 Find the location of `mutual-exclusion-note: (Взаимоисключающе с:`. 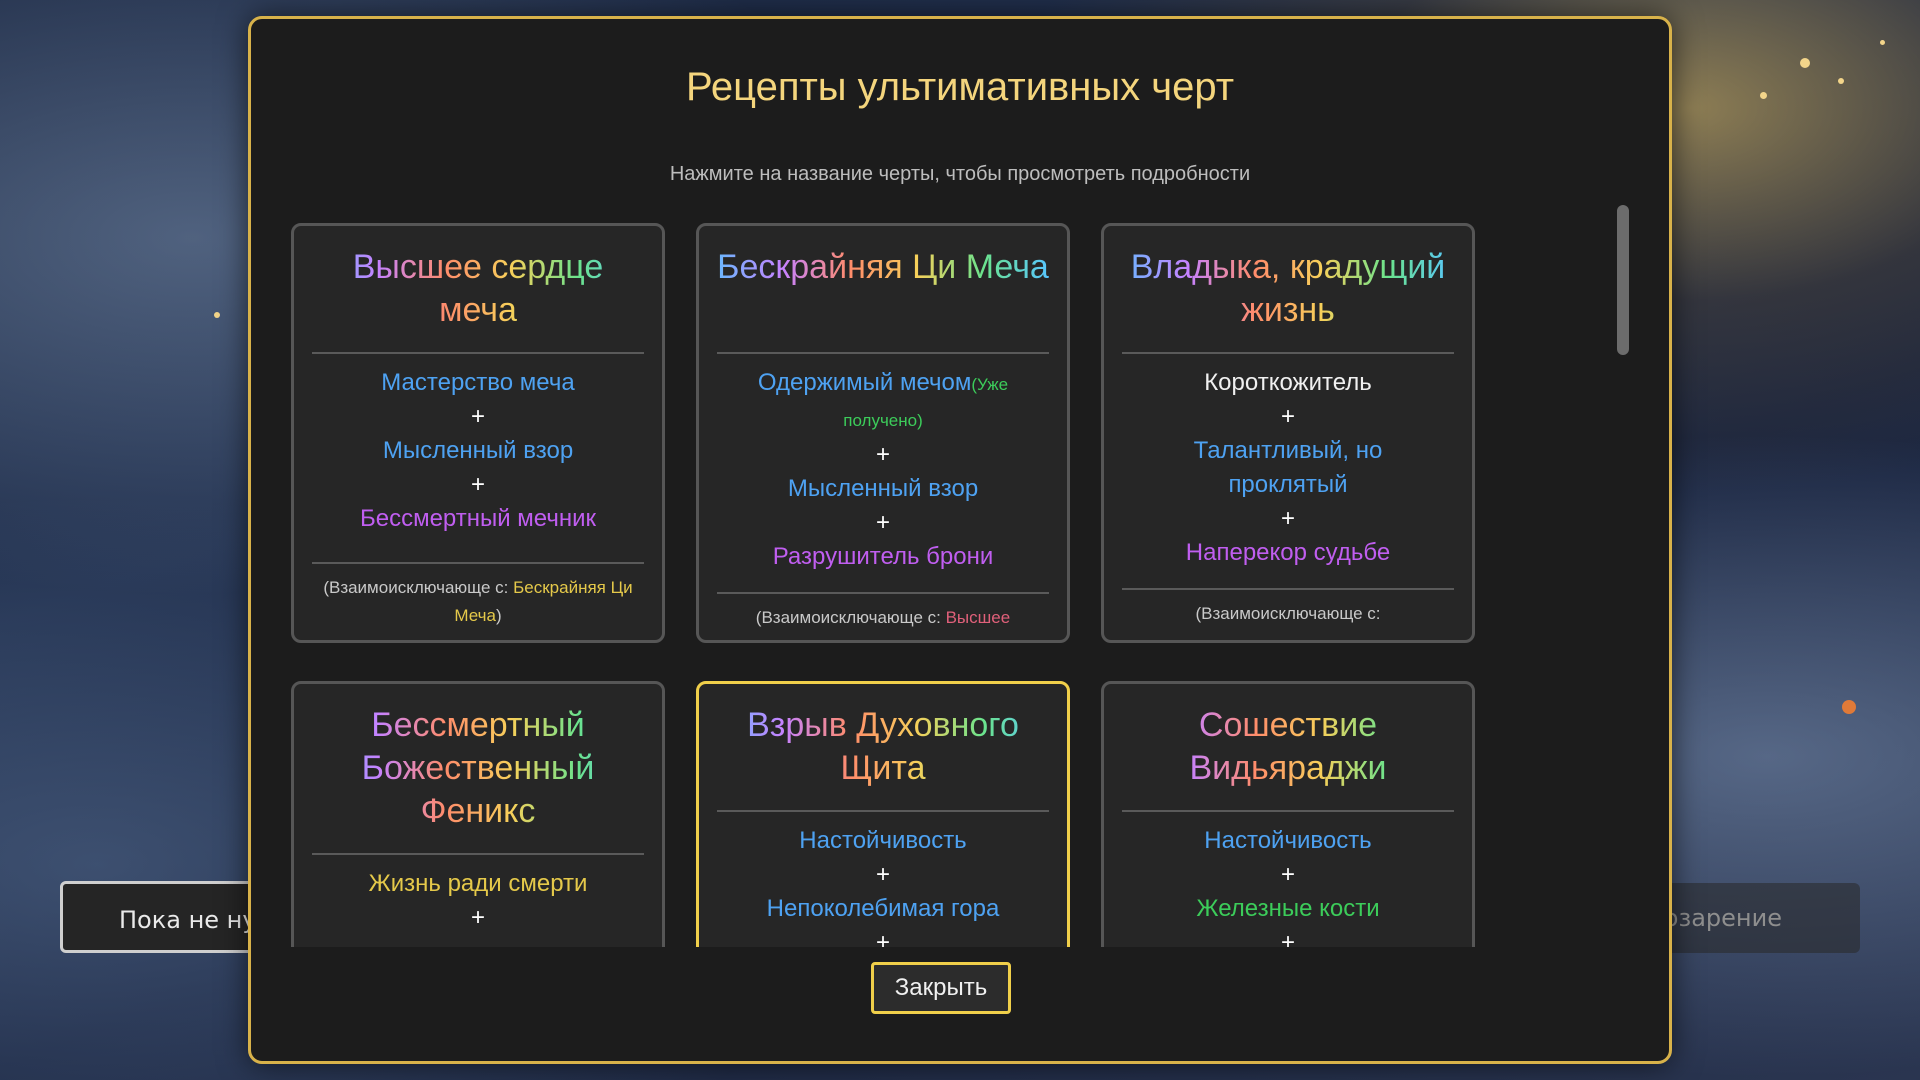

mutual-exclusion-note: (Взаимоисключающе с: is located at coordinates (1288, 609).